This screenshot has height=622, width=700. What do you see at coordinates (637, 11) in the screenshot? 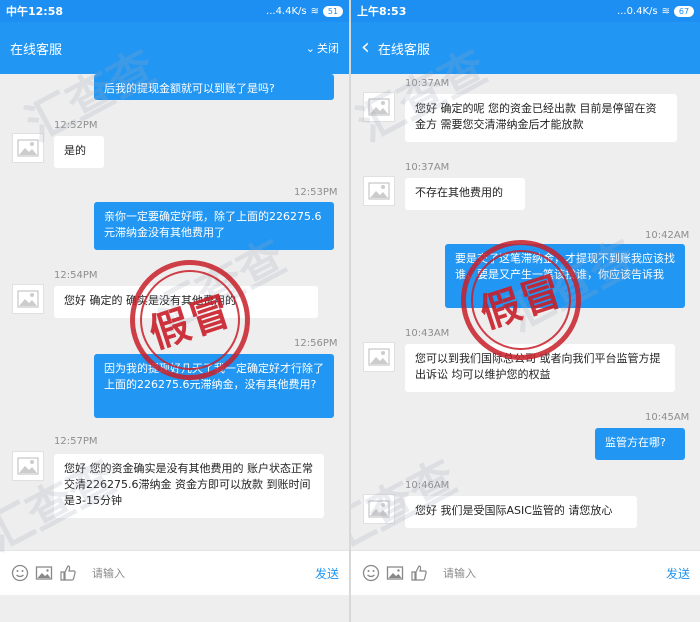
I see `network-speed: ...0.4K/s` at bounding box center [637, 11].